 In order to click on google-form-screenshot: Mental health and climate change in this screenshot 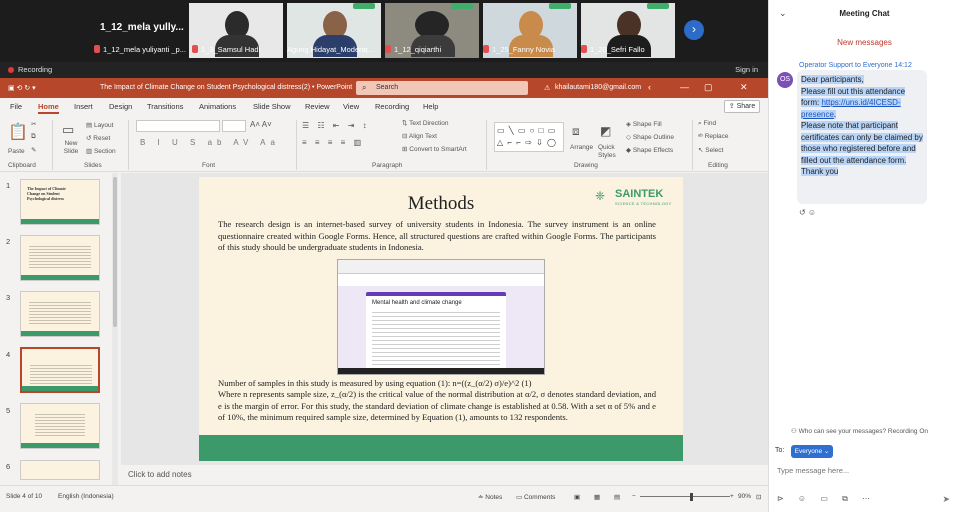, I will do `click(441, 317)`.